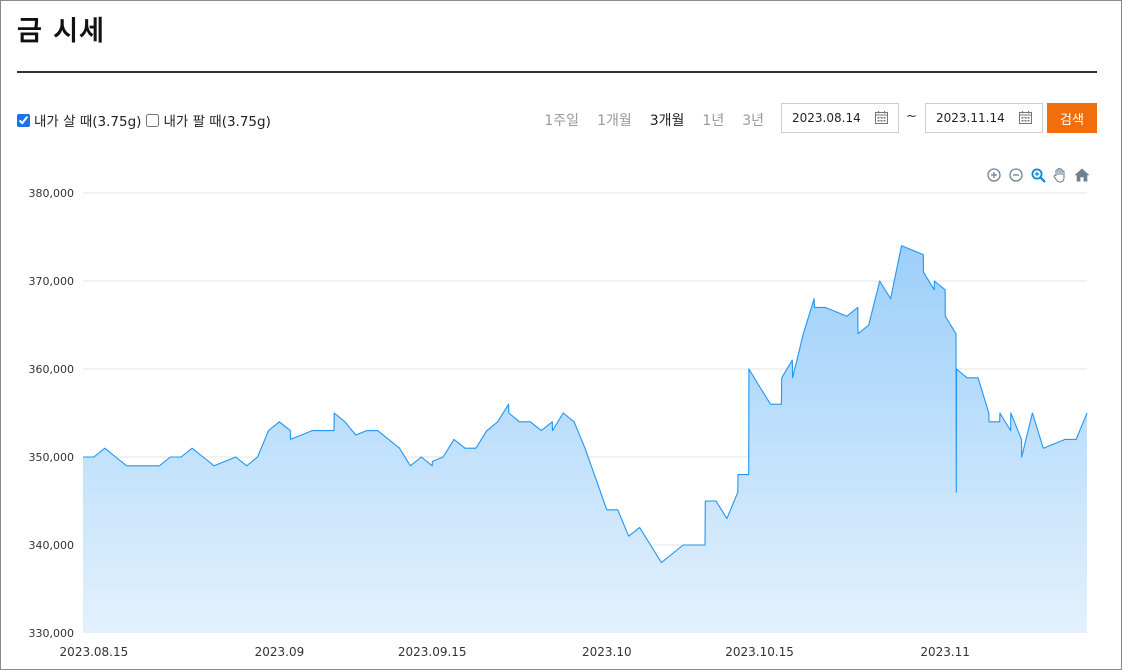  What do you see at coordinates (52, 281) in the screenshot?
I see `y-tick-label: 370,000` at bounding box center [52, 281].